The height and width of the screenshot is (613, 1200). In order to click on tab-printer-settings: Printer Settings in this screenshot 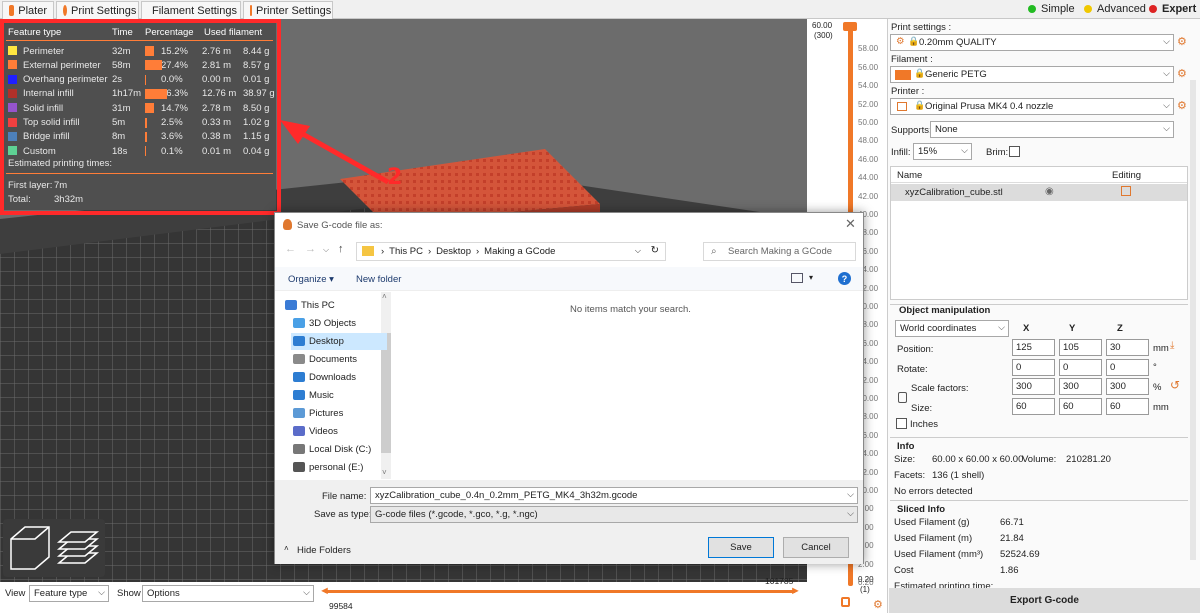, I will do `click(288, 10)`.